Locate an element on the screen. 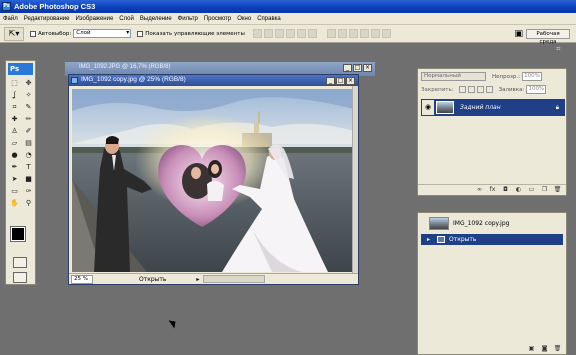 This screenshot has height=355, width=576. new-layer-icon: ❐ is located at coordinates (544, 190).